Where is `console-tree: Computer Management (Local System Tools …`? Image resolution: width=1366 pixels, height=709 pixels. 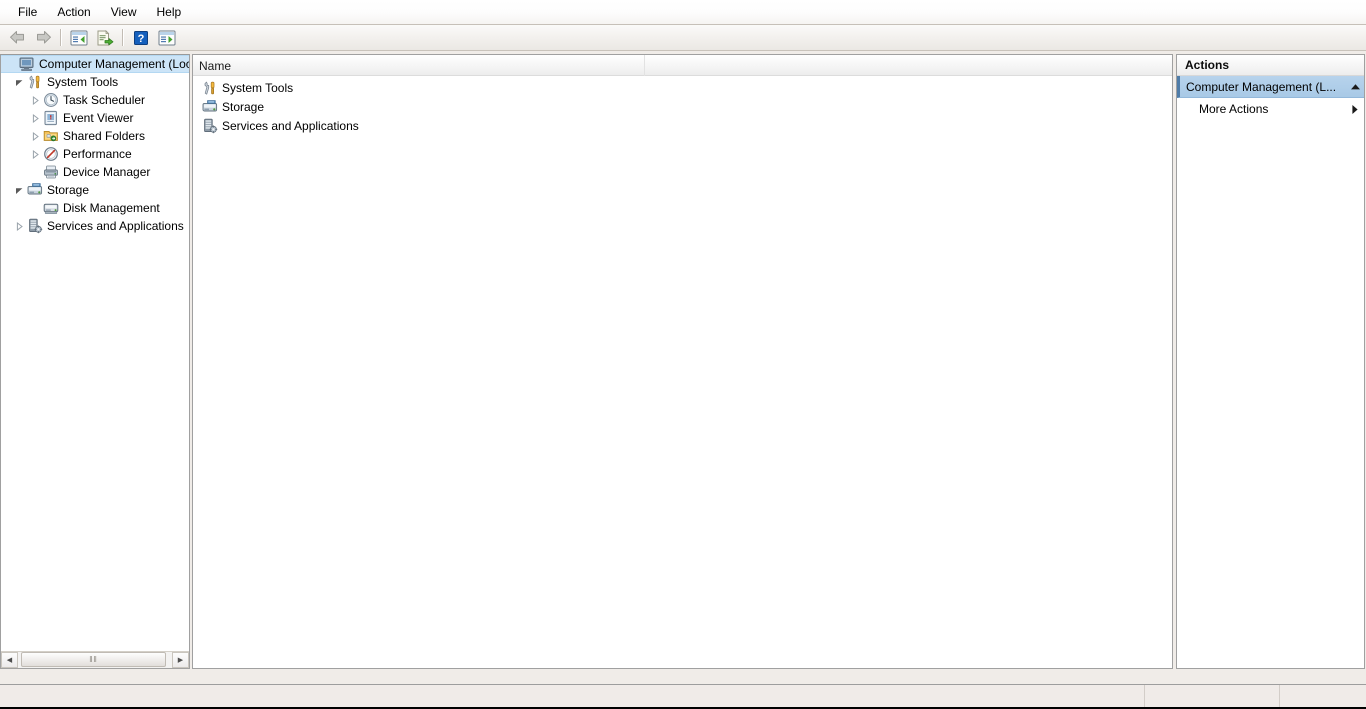
console-tree: Computer Management (Local System Tools … is located at coordinates (95, 353).